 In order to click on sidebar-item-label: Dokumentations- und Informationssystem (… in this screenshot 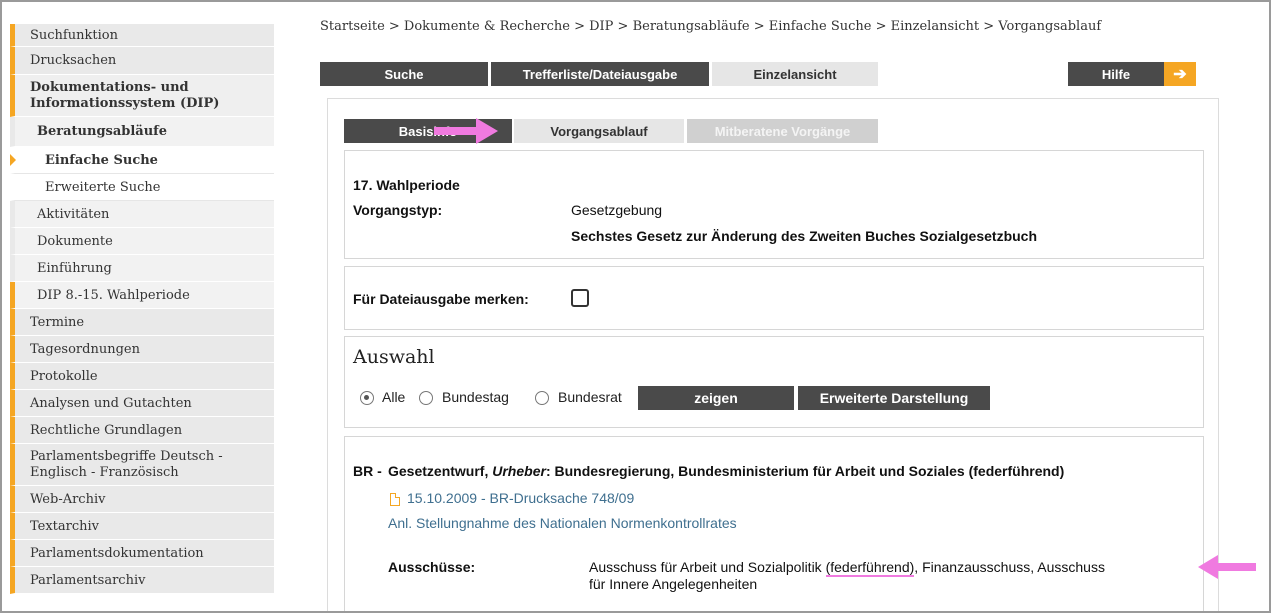, I will do `click(125, 95)`.